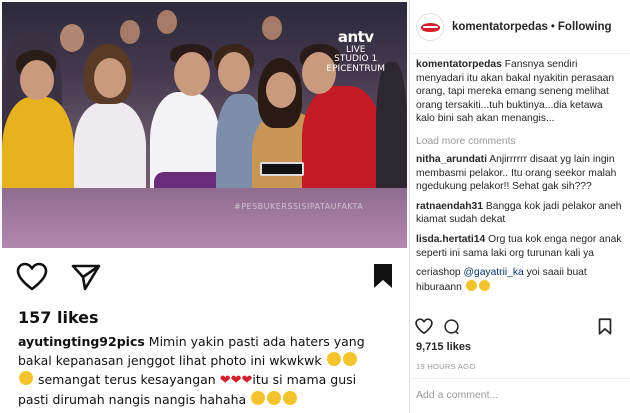 This screenshot has height=413, width=630. I want to click on comment-user: komentatorpedas, so click(459, 64).